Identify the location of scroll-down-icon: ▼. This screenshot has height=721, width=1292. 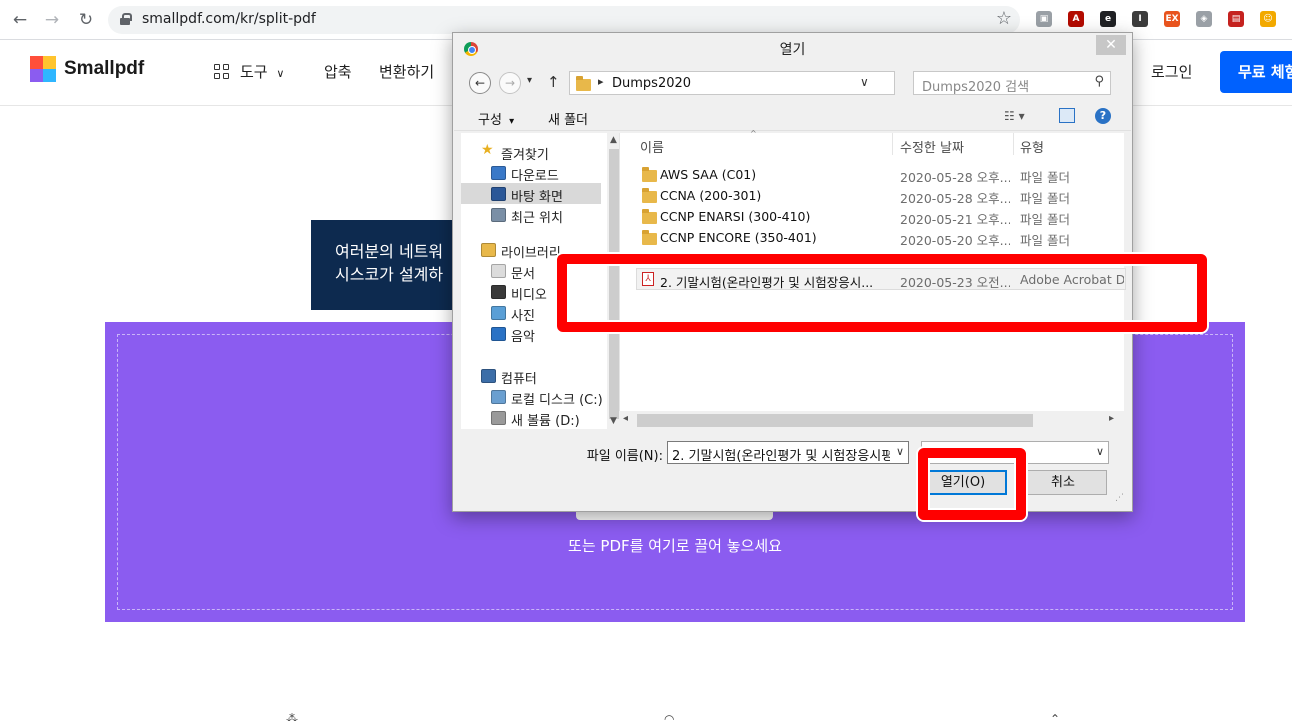
(613, 421).